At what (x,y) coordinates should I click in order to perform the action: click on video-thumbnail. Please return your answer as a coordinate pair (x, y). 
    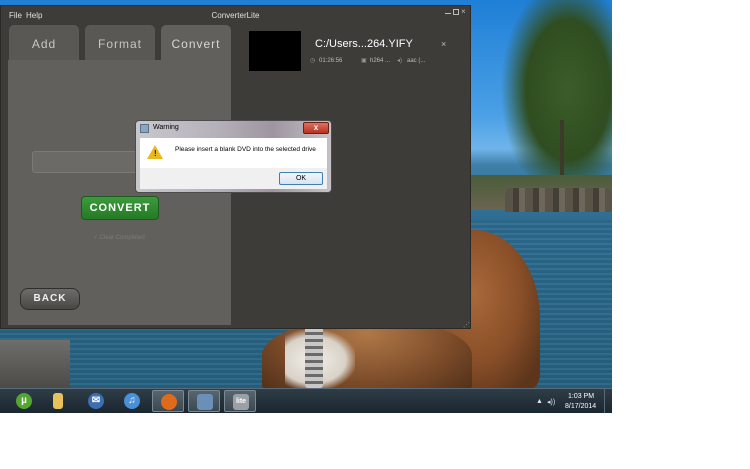
    Looking at the image, I should click on (275, 51).